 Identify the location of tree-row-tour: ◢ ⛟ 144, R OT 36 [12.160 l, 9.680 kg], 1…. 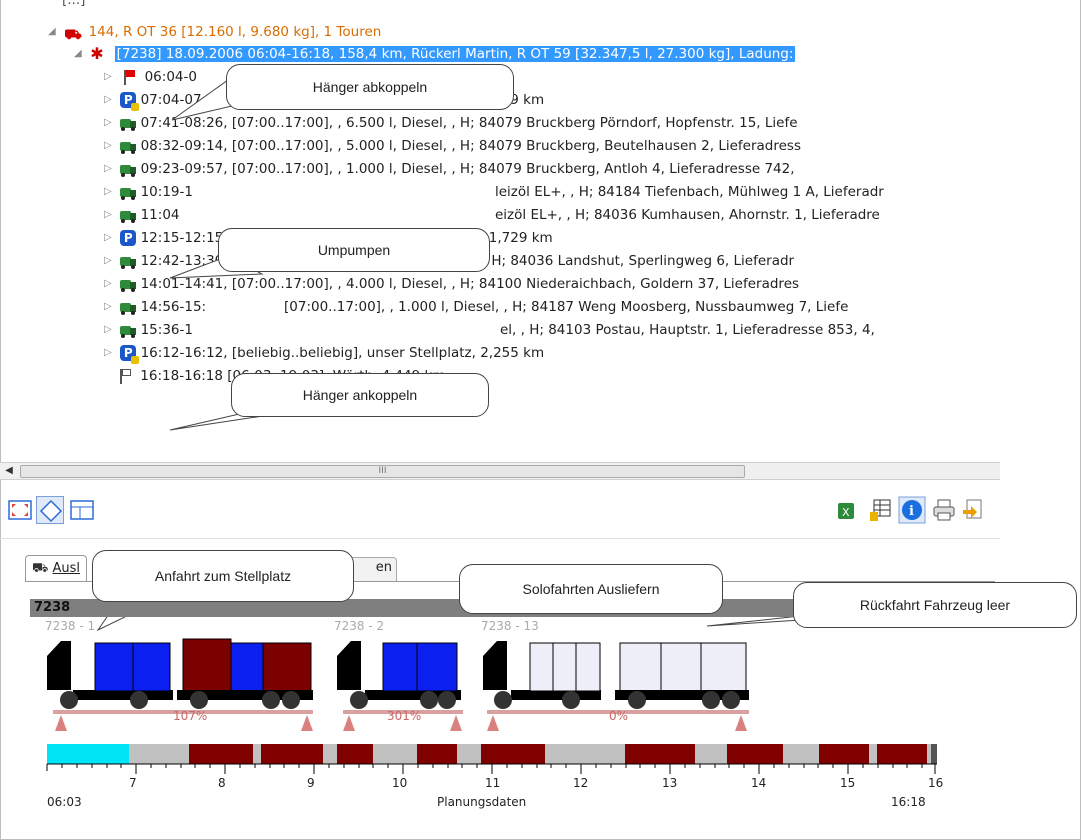
(214, 32).